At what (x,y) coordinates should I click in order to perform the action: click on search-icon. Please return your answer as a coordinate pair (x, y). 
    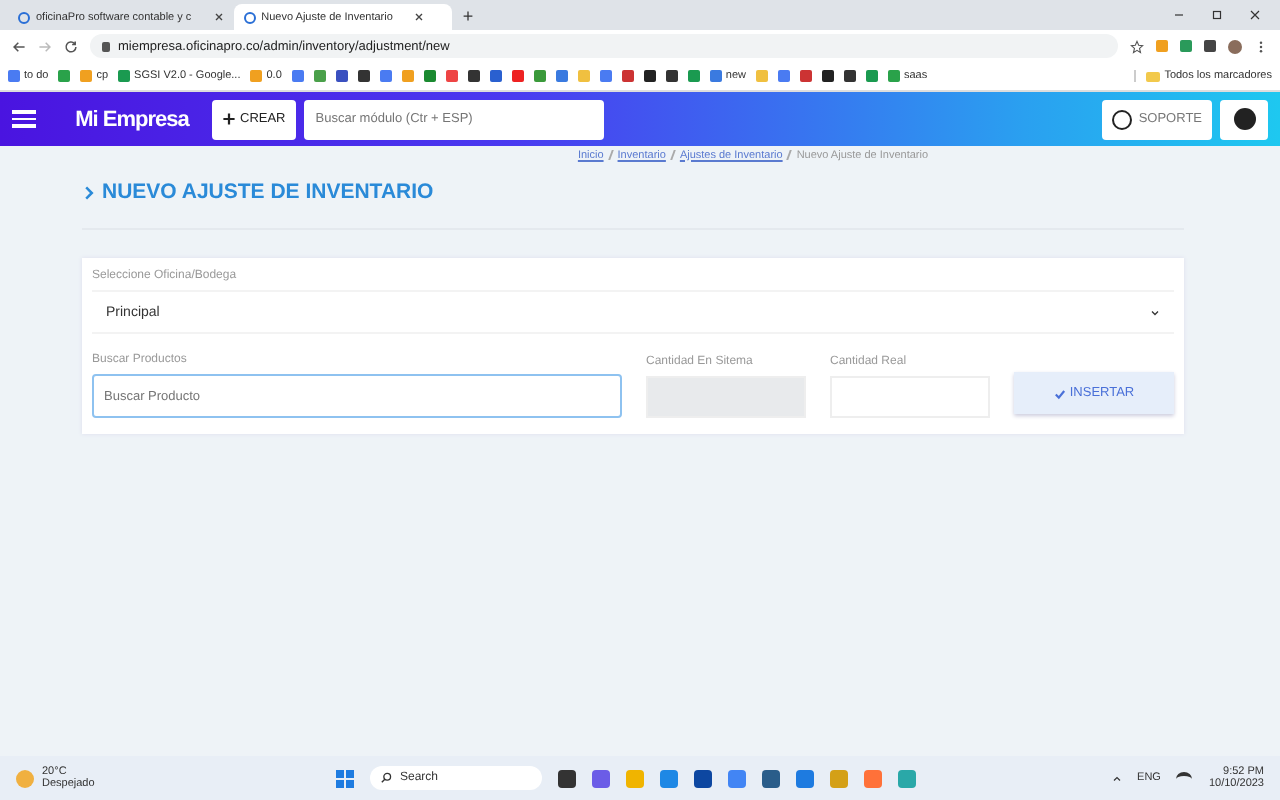
    Looking at the image, I should click on (386, 778).